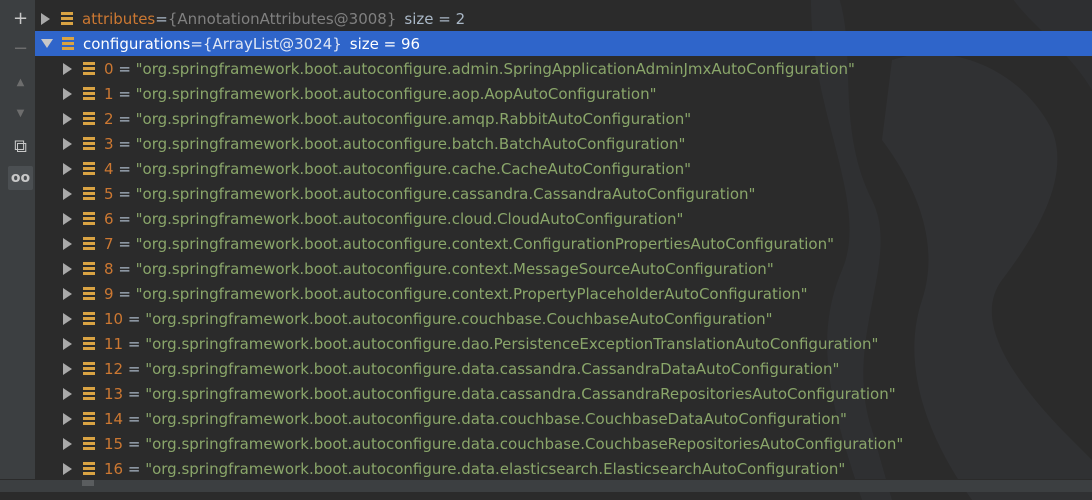 Image resolution: width=1092 pixels, height=500 pixels. I want to click on down-arrow-icon: ▼, so click(20, 113).